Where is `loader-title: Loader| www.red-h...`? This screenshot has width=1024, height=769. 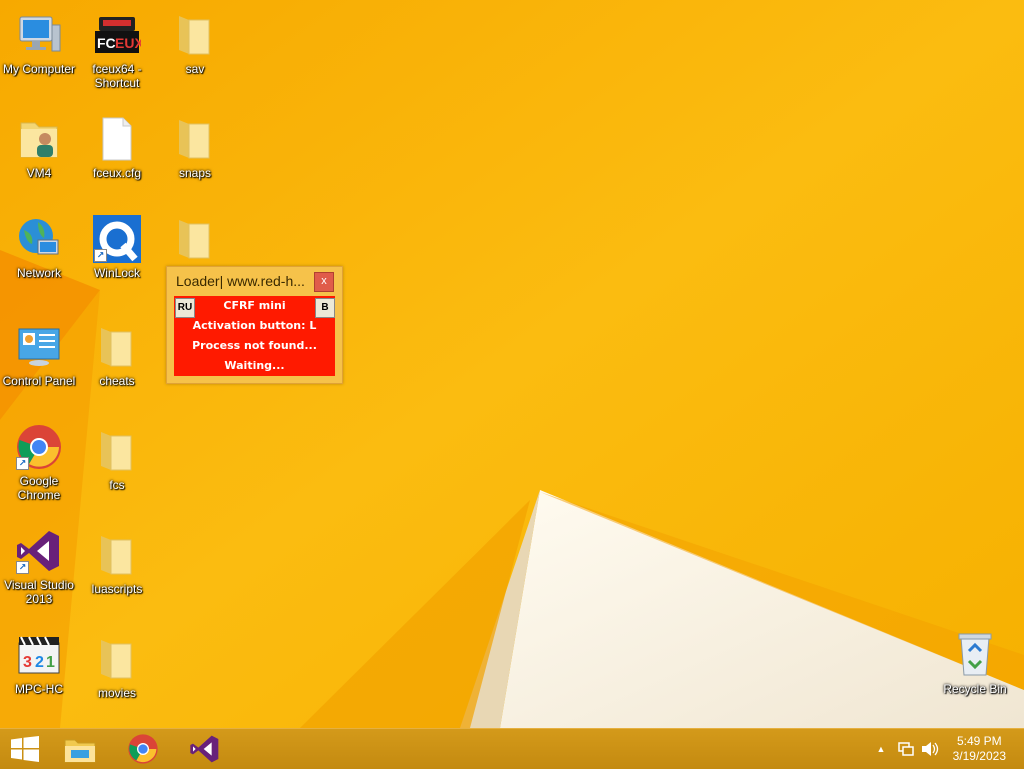
loader-title: Loader| www.red-h... is located at coordinates (240, 281).